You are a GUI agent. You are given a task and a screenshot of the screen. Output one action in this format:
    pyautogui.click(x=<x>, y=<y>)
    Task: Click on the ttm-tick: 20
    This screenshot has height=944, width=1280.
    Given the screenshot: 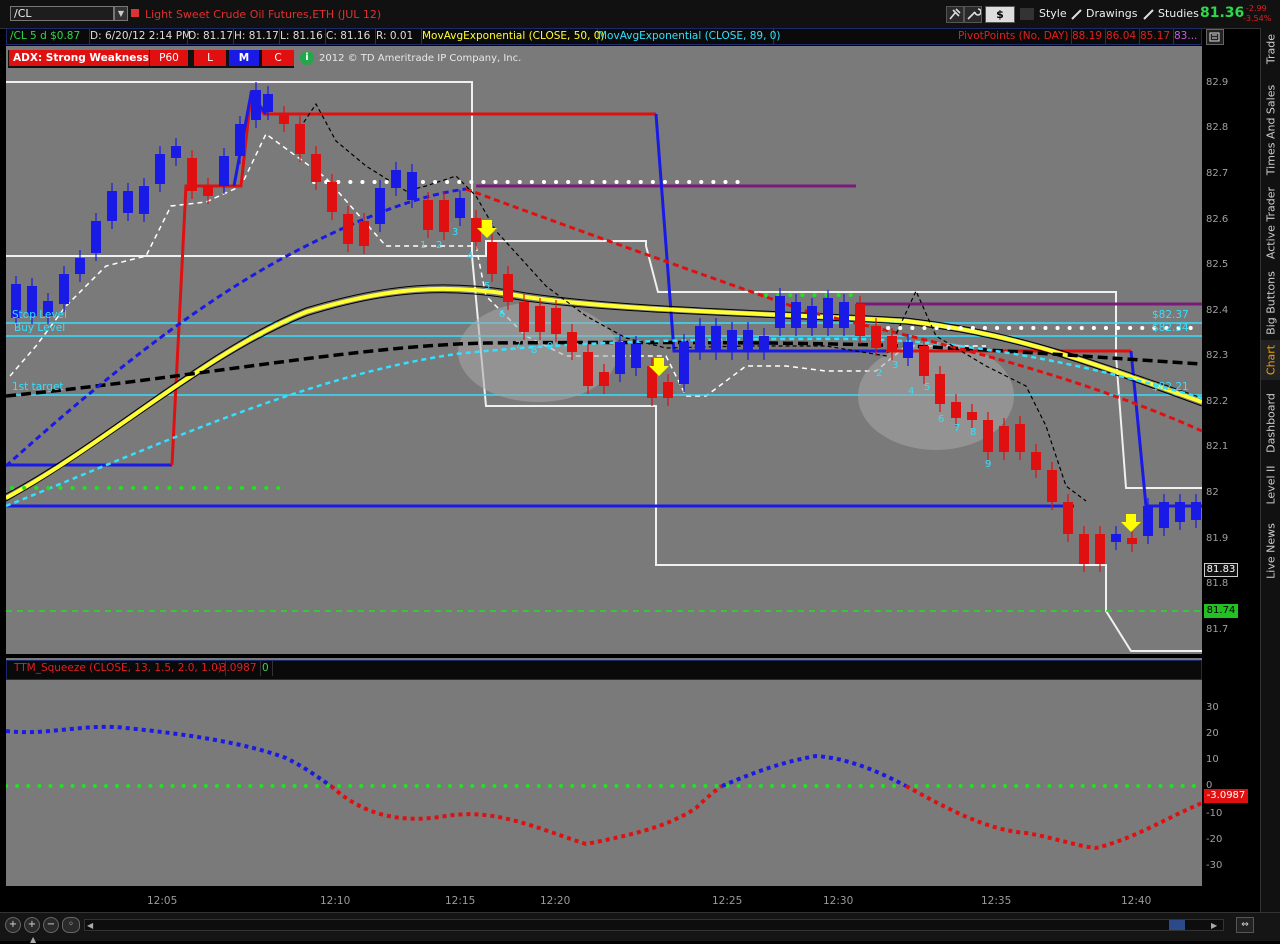 What is the action you would take?
    pyautogui.click(x=1212, y=733)
    